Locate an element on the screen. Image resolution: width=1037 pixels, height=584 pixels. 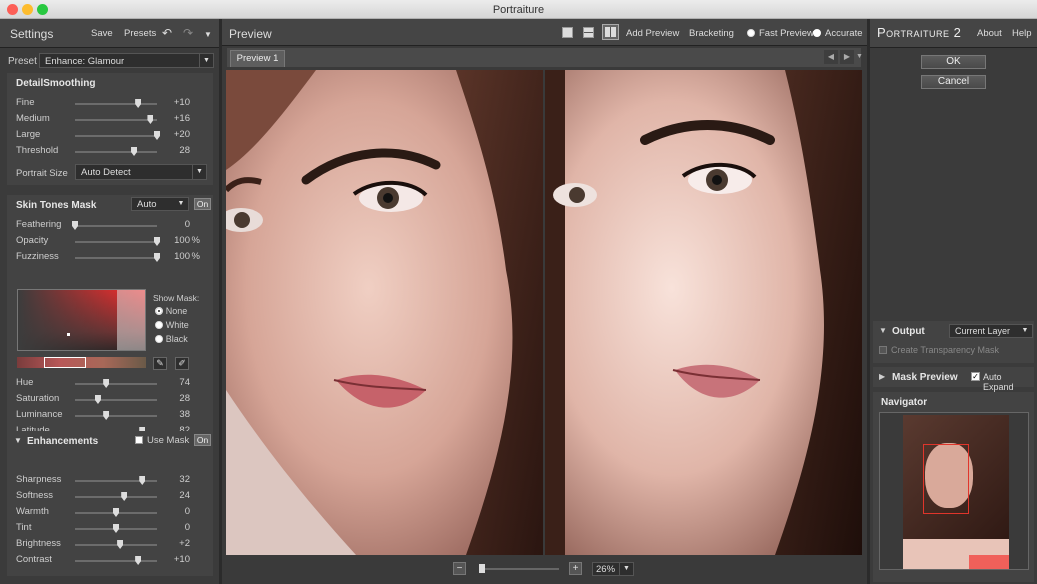
presets-button: Presets is located at coordinates (140, 33).